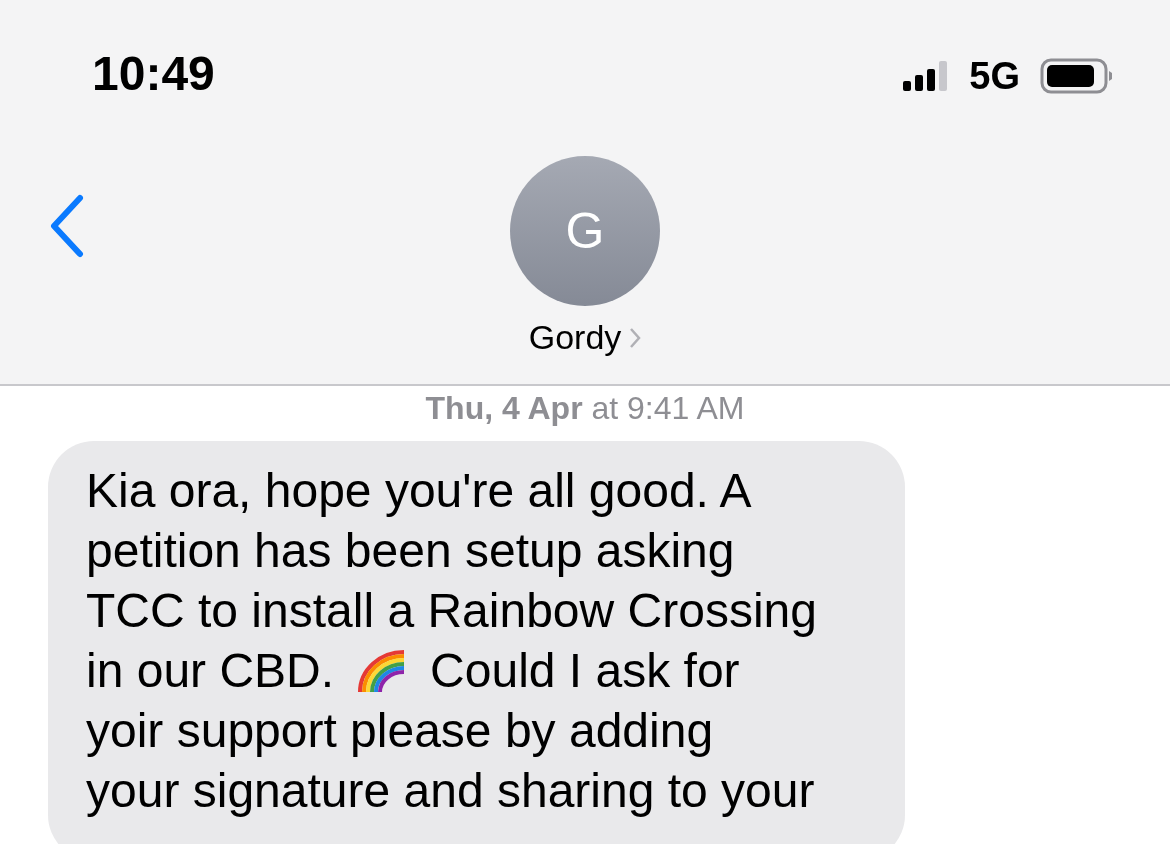 The width and height of the screenshot is (1170, 844). What do you see at coordinates (210, 671) in the screenshot?
I see `message-text: in our CBD.` at bounding box center [210, 671].